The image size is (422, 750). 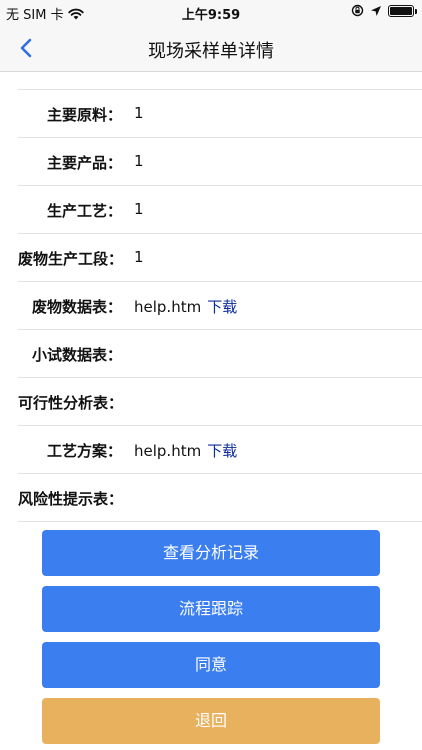 What do you see at coordinates (84, 451) in the screenshot?
I see `field-label: 工艺方案：` at bounding box center [84, 451].